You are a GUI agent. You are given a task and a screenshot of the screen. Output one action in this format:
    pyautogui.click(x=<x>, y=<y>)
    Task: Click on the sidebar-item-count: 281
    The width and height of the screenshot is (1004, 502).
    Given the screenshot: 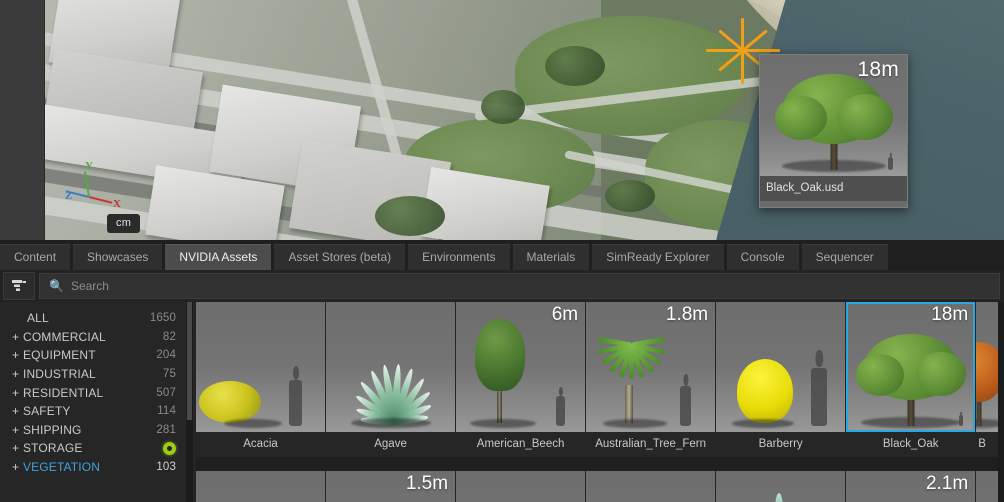 What is the action you would take?
    pyautogui.click(x=166, y=429)
    